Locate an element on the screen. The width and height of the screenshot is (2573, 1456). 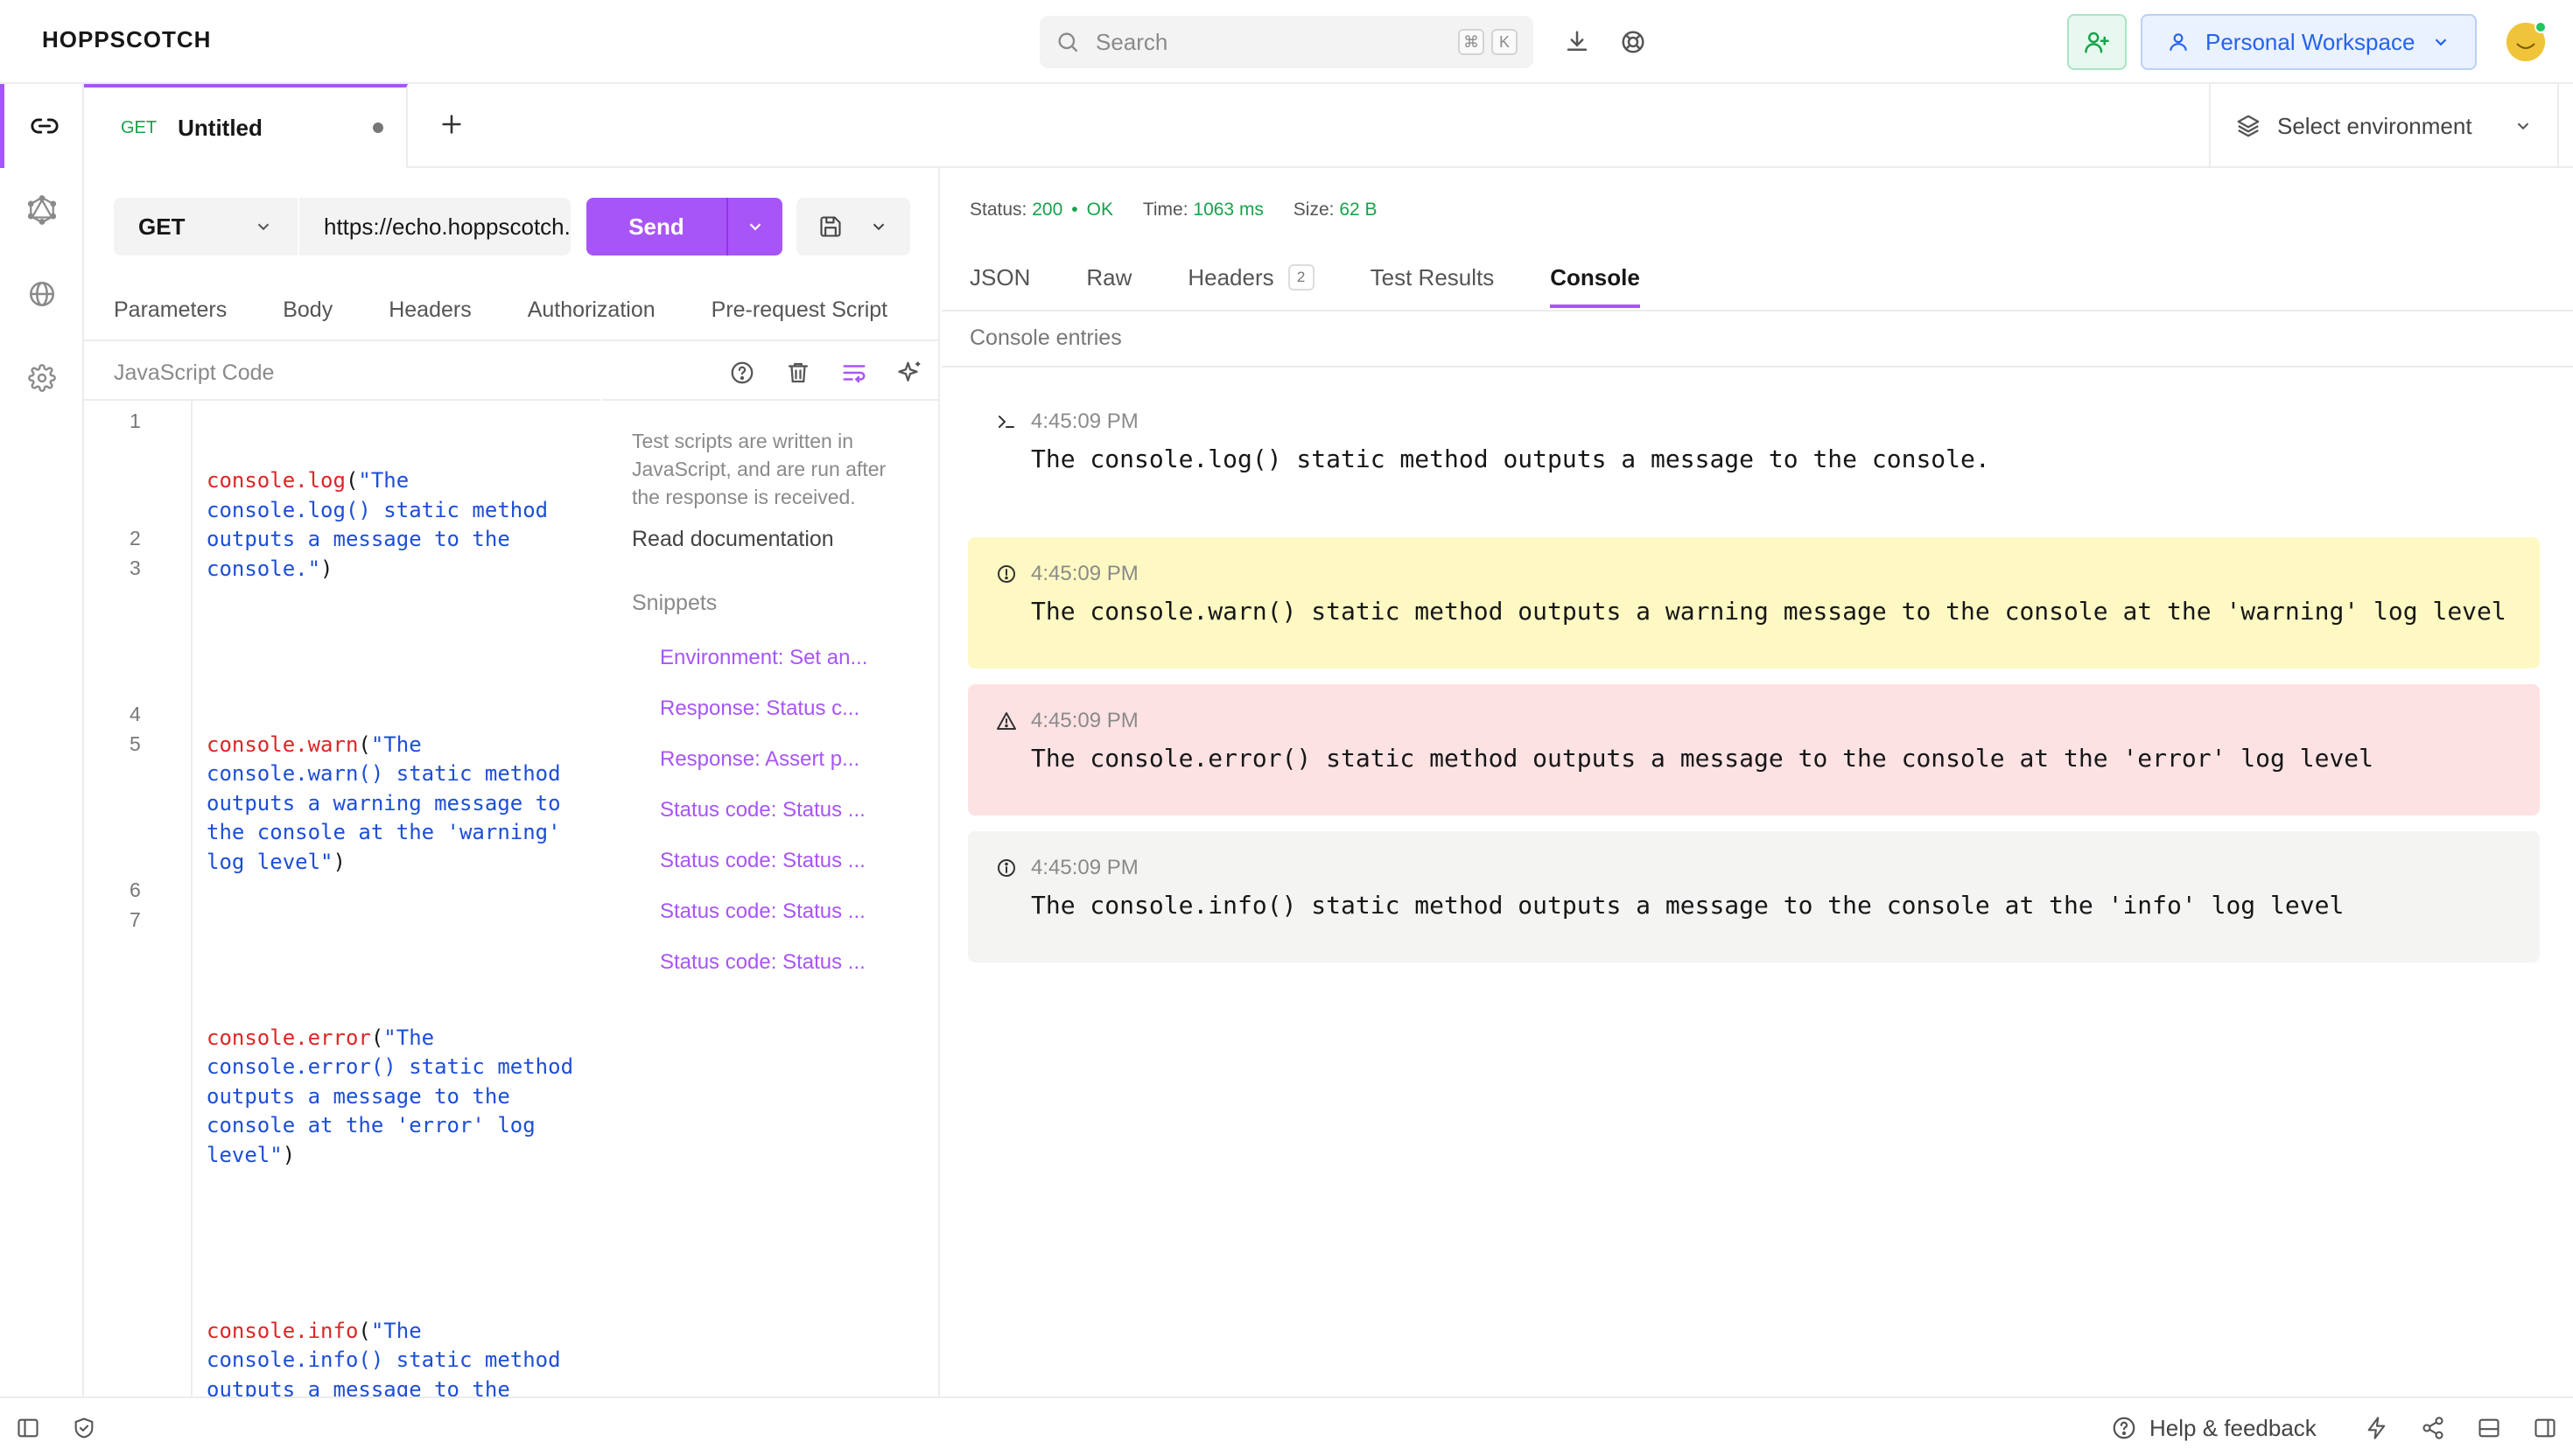
help-circle-icon is located at coordinates (742, 372).